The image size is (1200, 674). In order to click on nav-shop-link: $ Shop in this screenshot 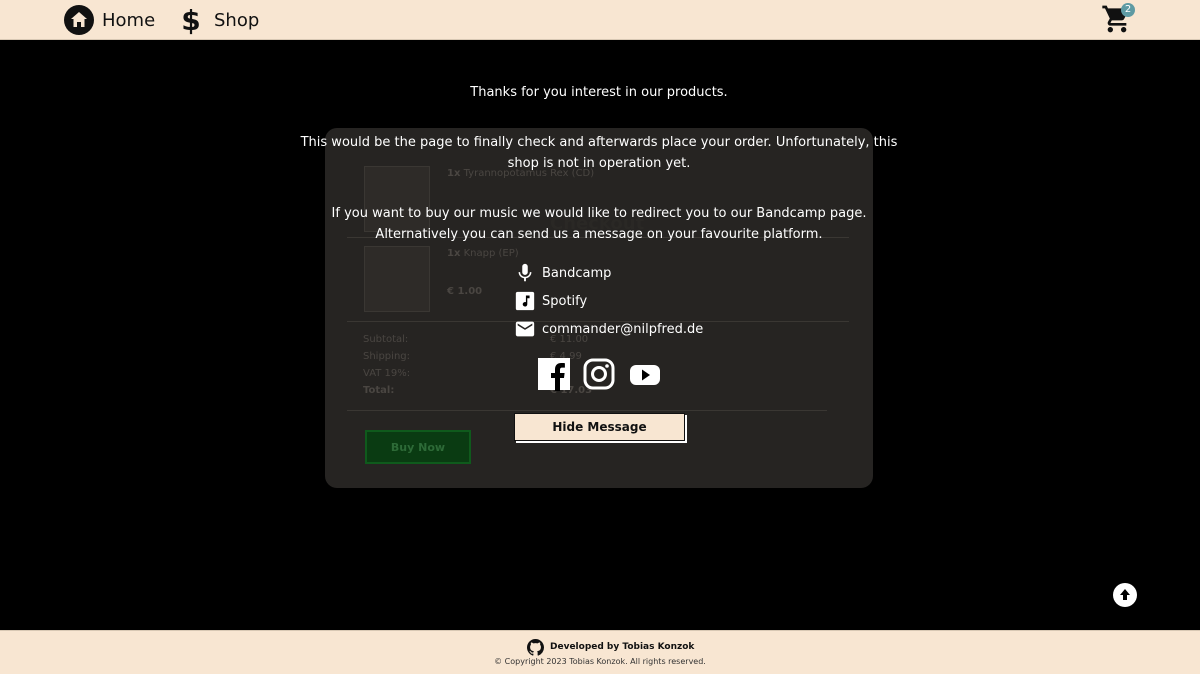, I will do `click(217, 20)`.